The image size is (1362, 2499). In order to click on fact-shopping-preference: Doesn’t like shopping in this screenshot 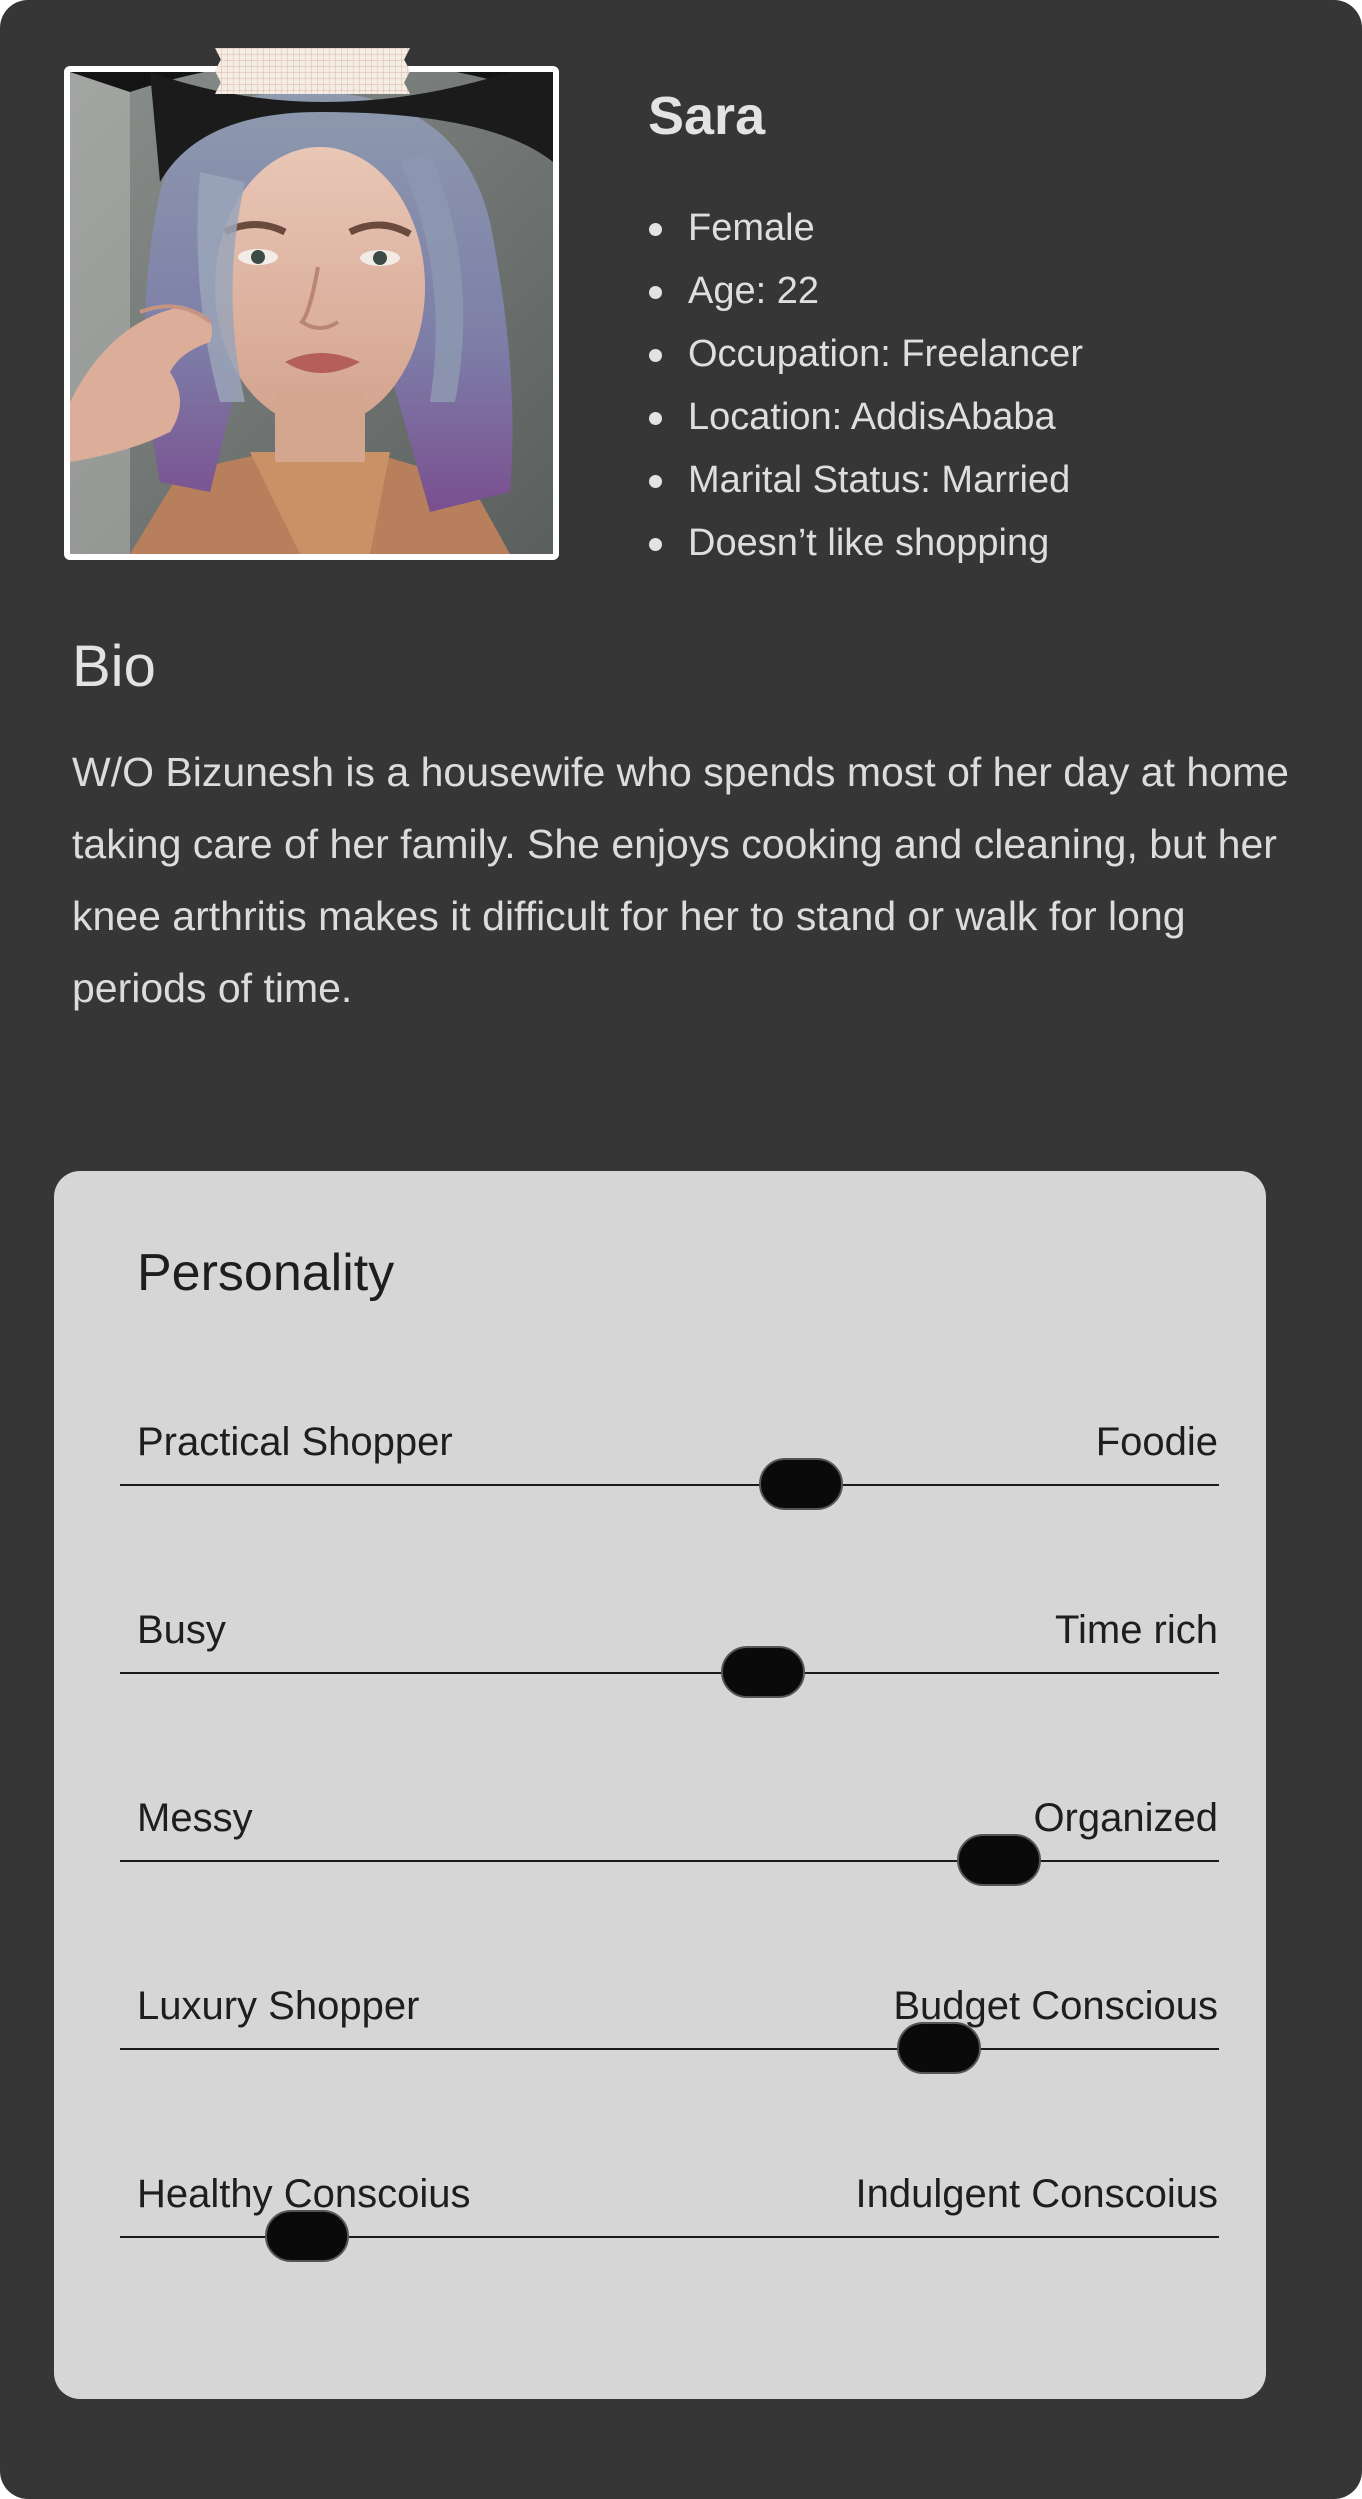, I will do `click(865, 543)`.